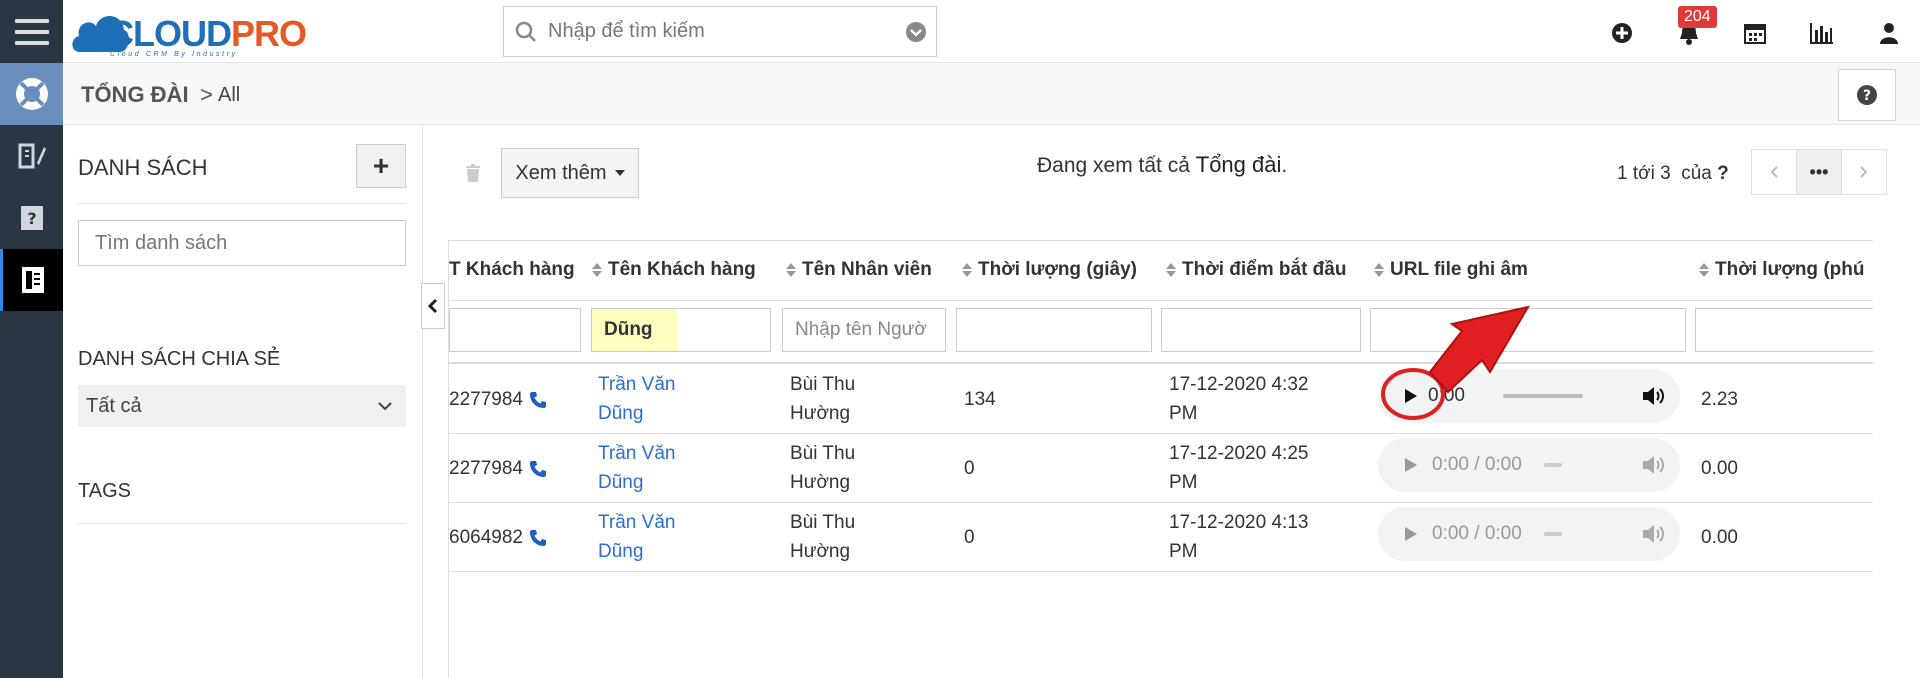 The image size is (1920, 678). Describe the element at coordinates (31, 218) in the screenshot. I see `help-book-icon: ?` at that location.